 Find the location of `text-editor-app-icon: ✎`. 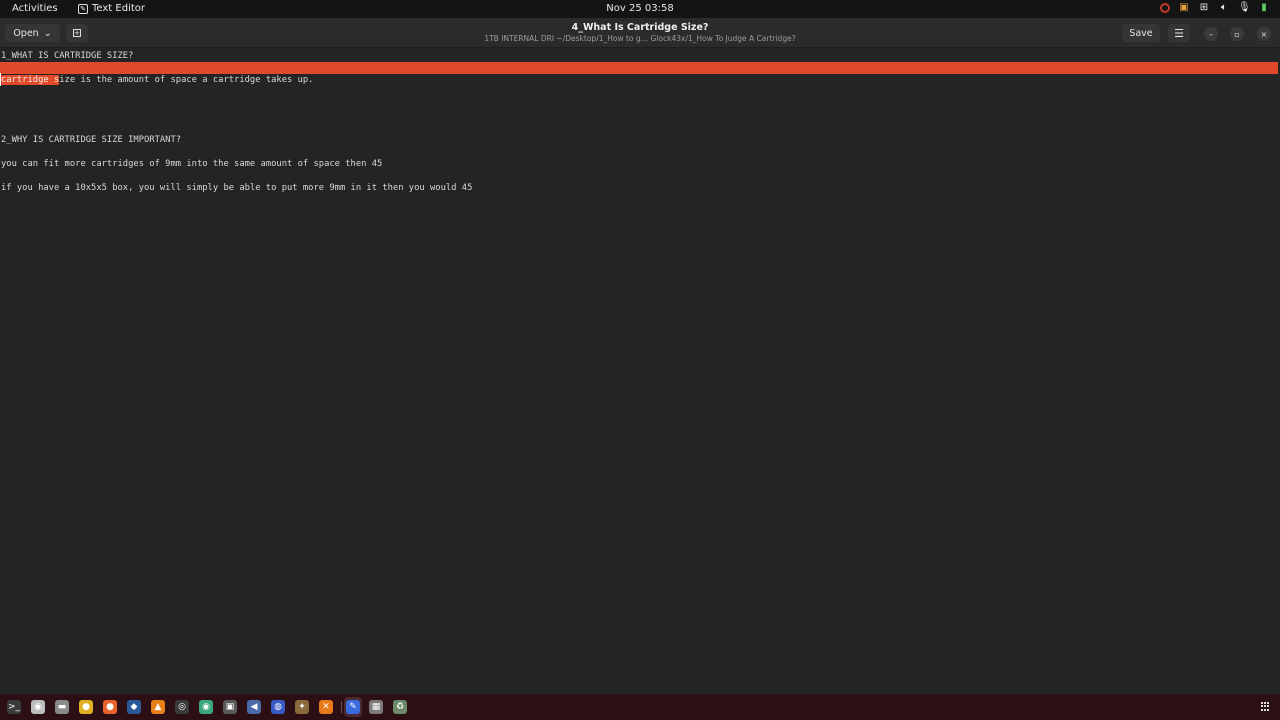

text-editor-app-icon: ✎ is located at coordinates (83, 8).